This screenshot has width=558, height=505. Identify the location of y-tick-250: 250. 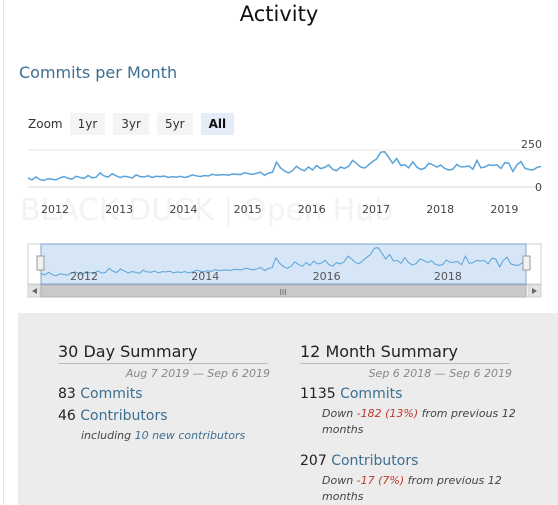
(531, 144).